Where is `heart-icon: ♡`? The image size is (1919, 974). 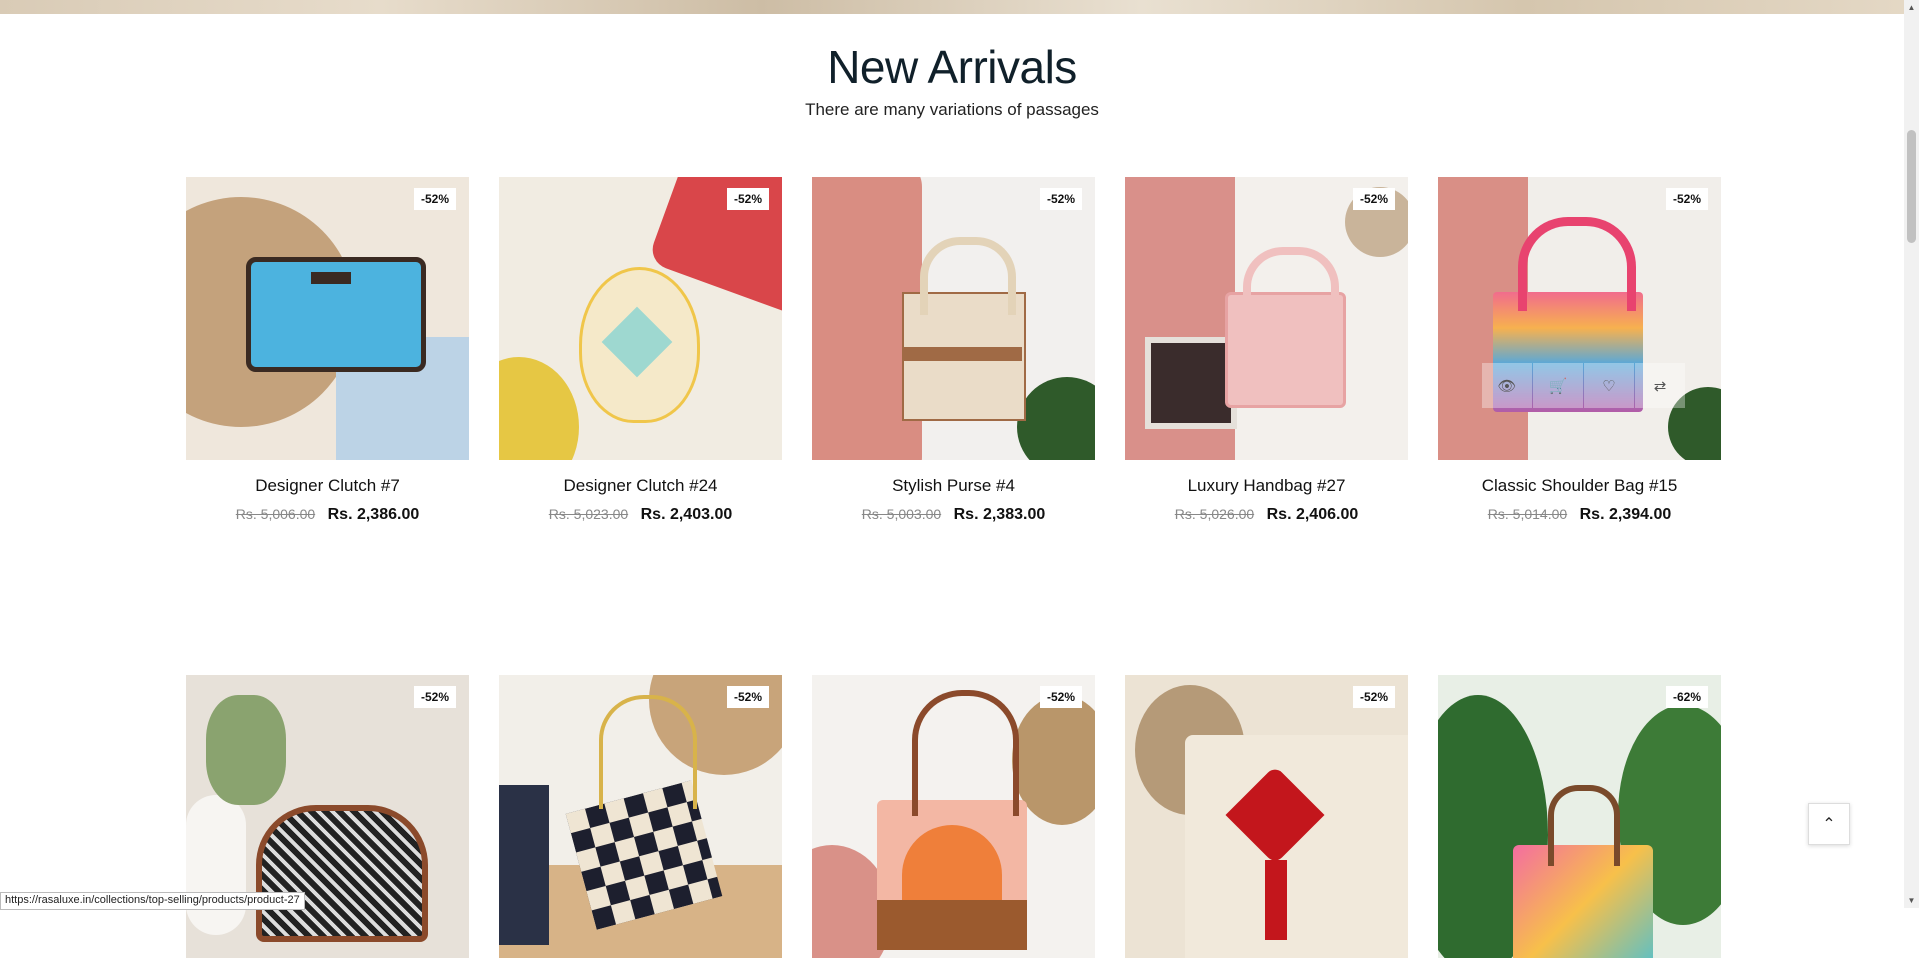 heart-icon: ♡ is located at coordinates (1609, 386).